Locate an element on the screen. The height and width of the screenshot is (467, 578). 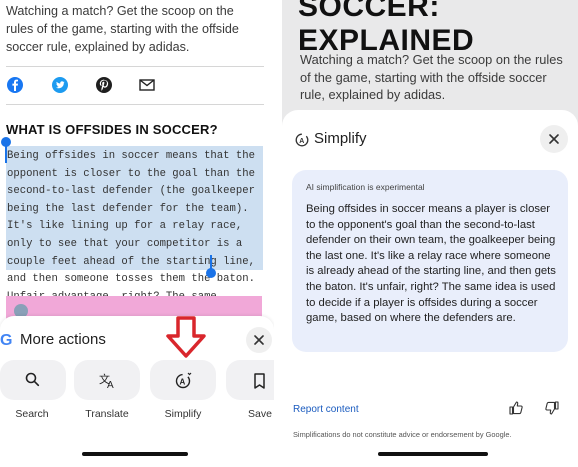
twitter-icon is located at coordinates (60, 85).